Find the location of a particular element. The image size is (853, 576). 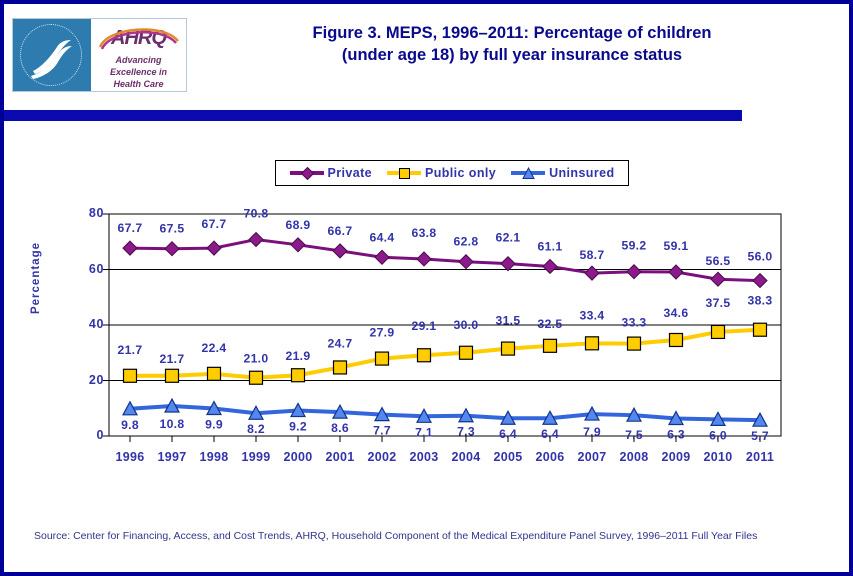

data-point-label: 7.1 is located at coordinates (424, 432).